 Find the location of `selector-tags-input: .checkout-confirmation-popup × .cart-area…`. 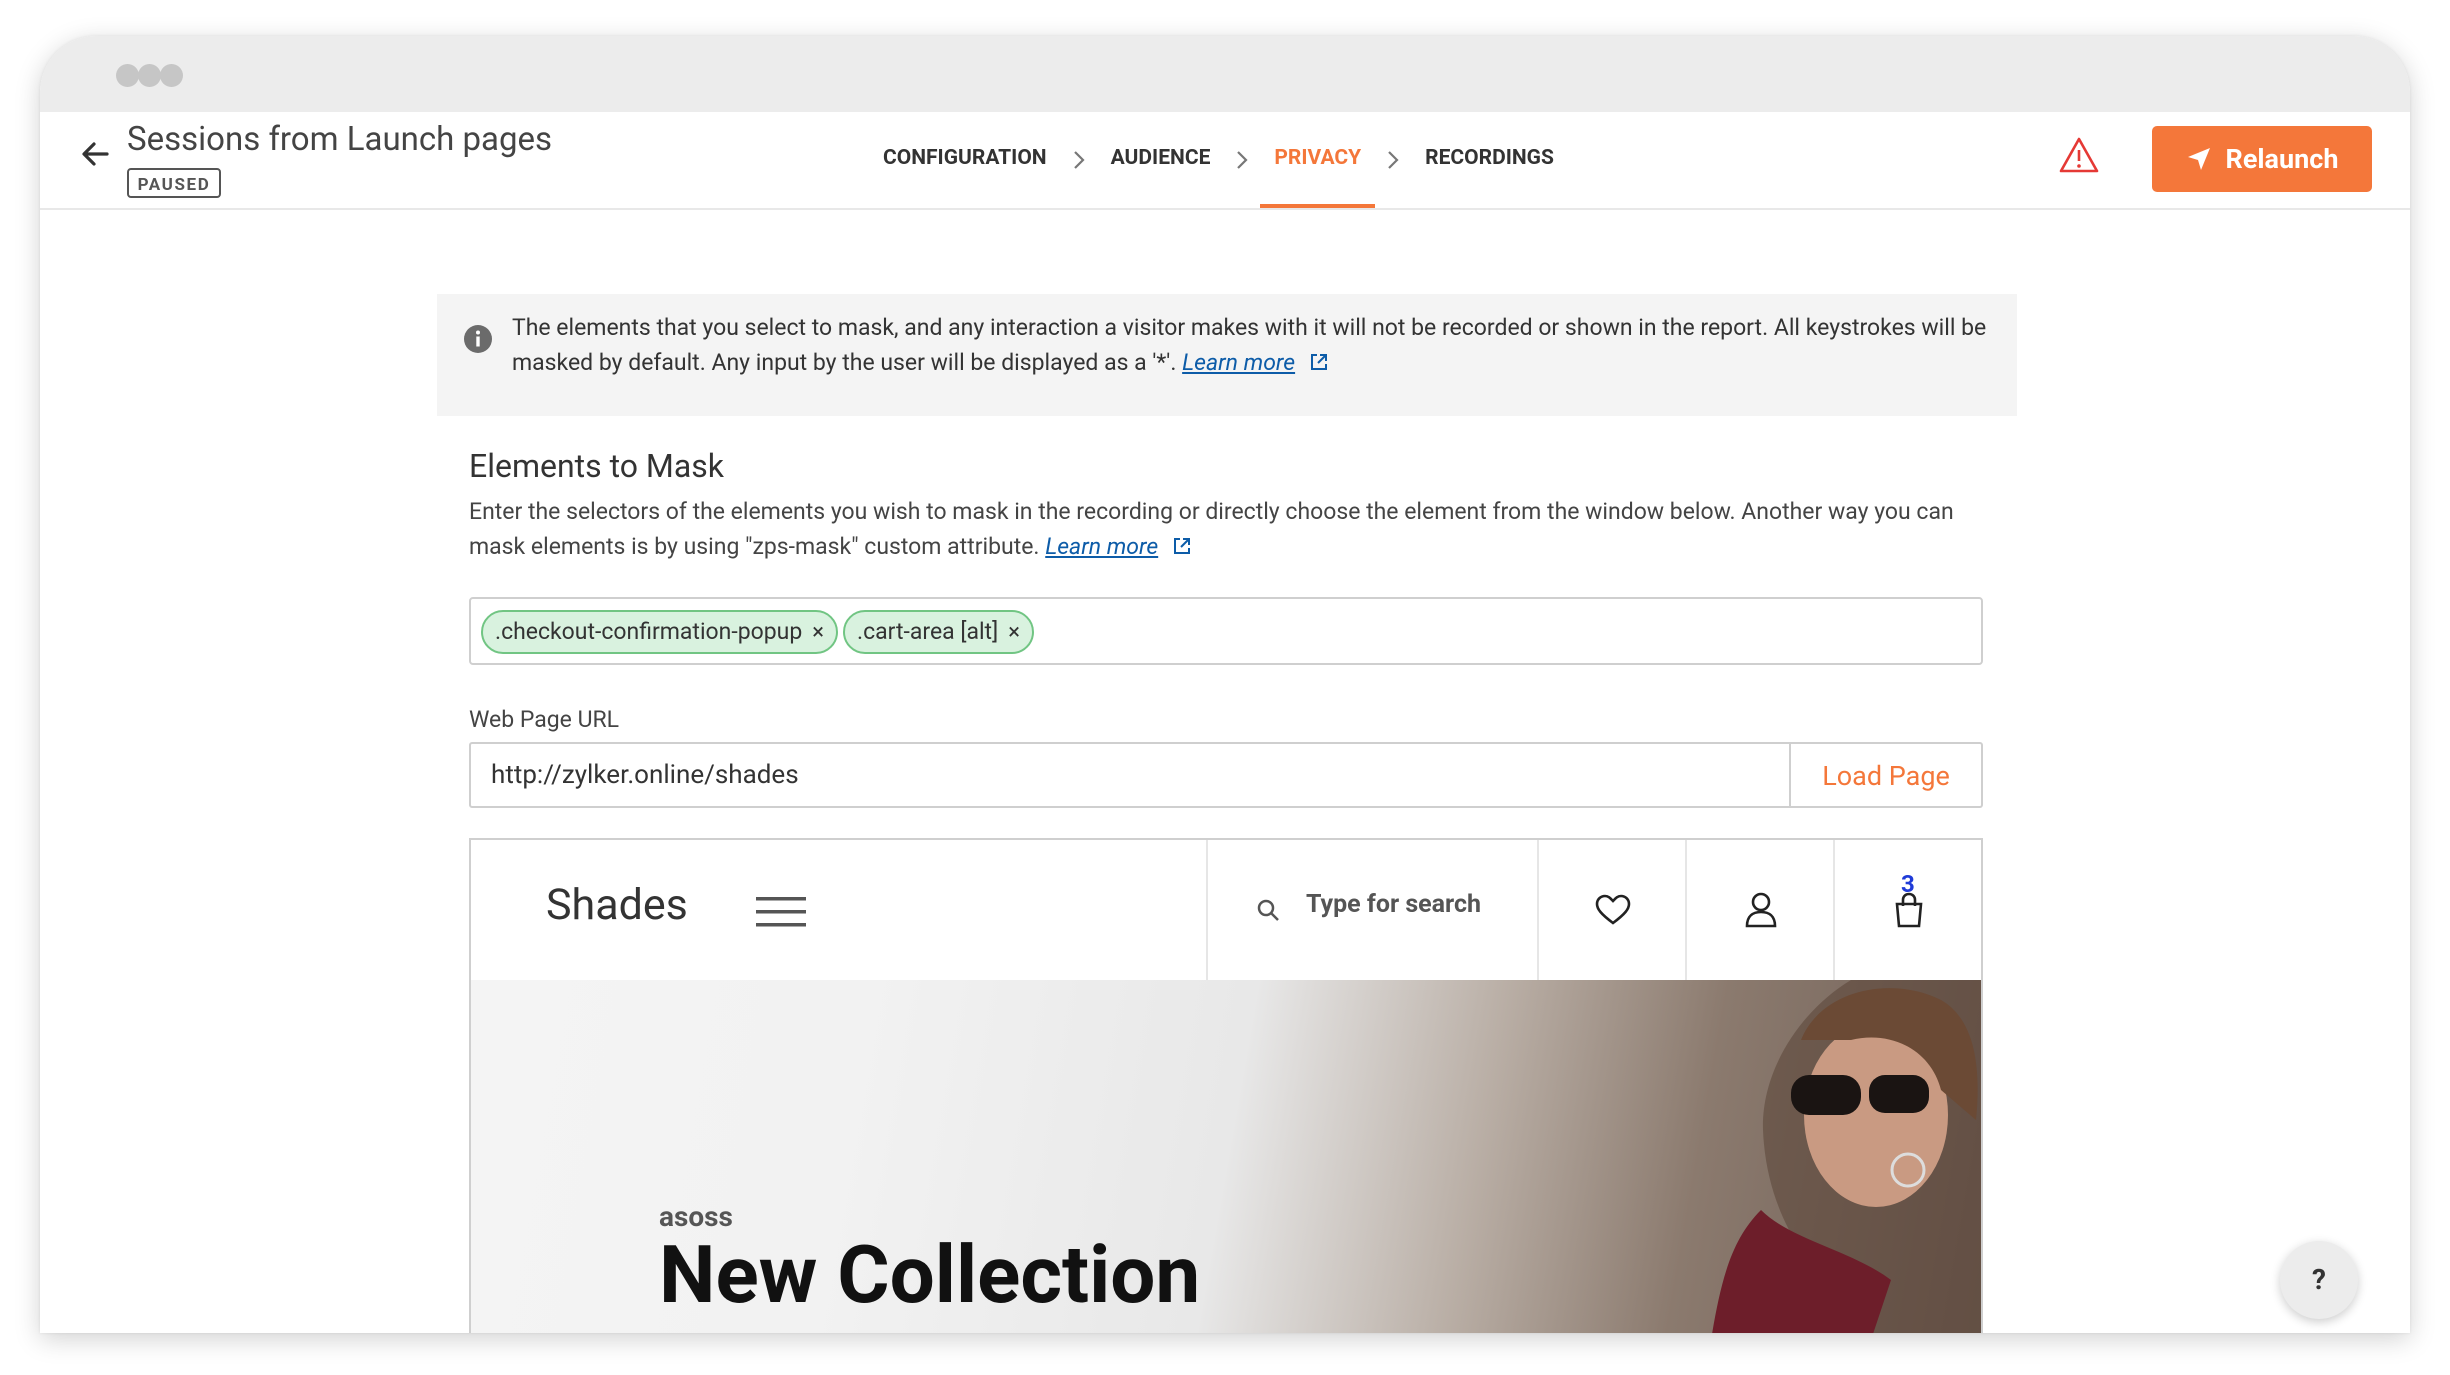

selector-tags-input: .checkout-confirmation-popup × .cart-area… is located at coordinates (1226, 631).